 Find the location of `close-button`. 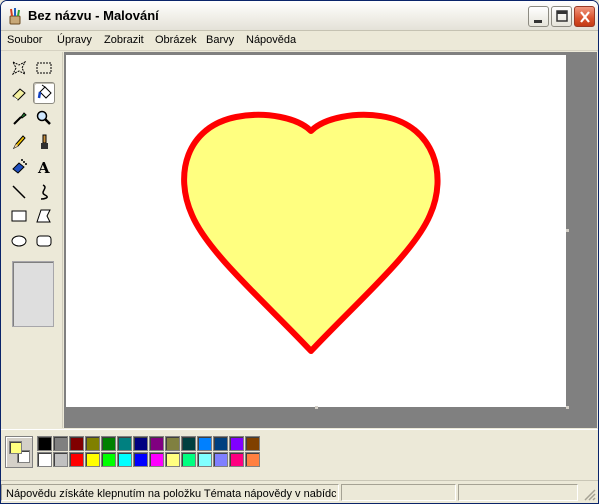

close-button is located at coordinates (584, 16).